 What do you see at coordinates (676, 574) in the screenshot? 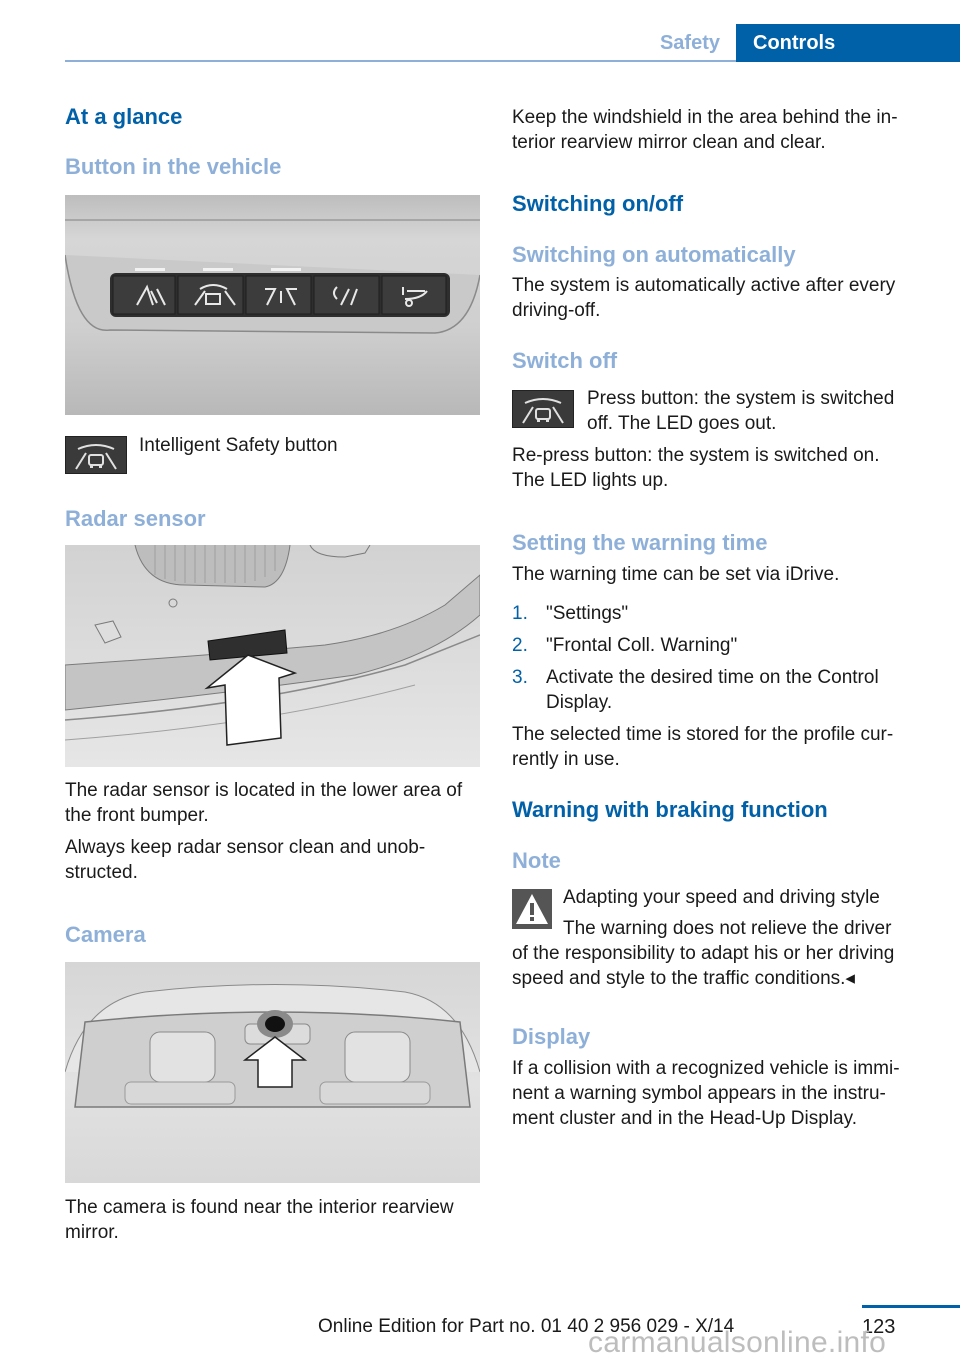
I see `warning-time-text: The warning time can be set via iDrive.` at bounding box center [676, 574].